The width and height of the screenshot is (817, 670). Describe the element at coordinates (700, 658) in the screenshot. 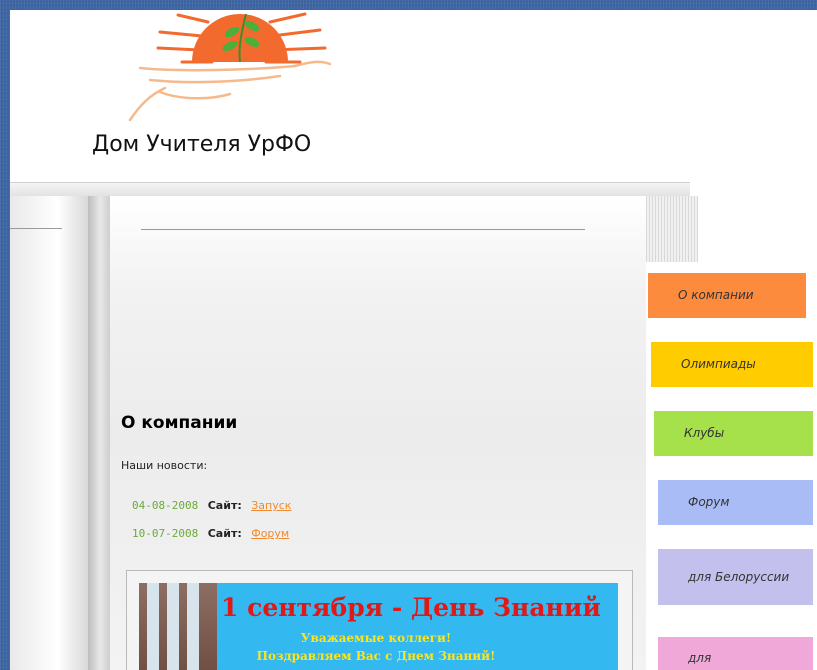

I see `tab-label: для` at that location.